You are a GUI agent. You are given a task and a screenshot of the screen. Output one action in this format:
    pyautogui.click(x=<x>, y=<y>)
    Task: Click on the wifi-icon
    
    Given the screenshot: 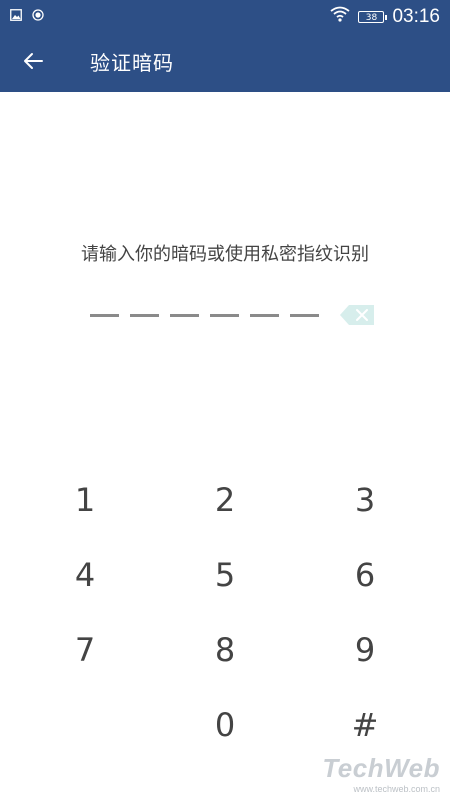 What is the action you would take?
    pyautogui.click(x=340, y=16)
    